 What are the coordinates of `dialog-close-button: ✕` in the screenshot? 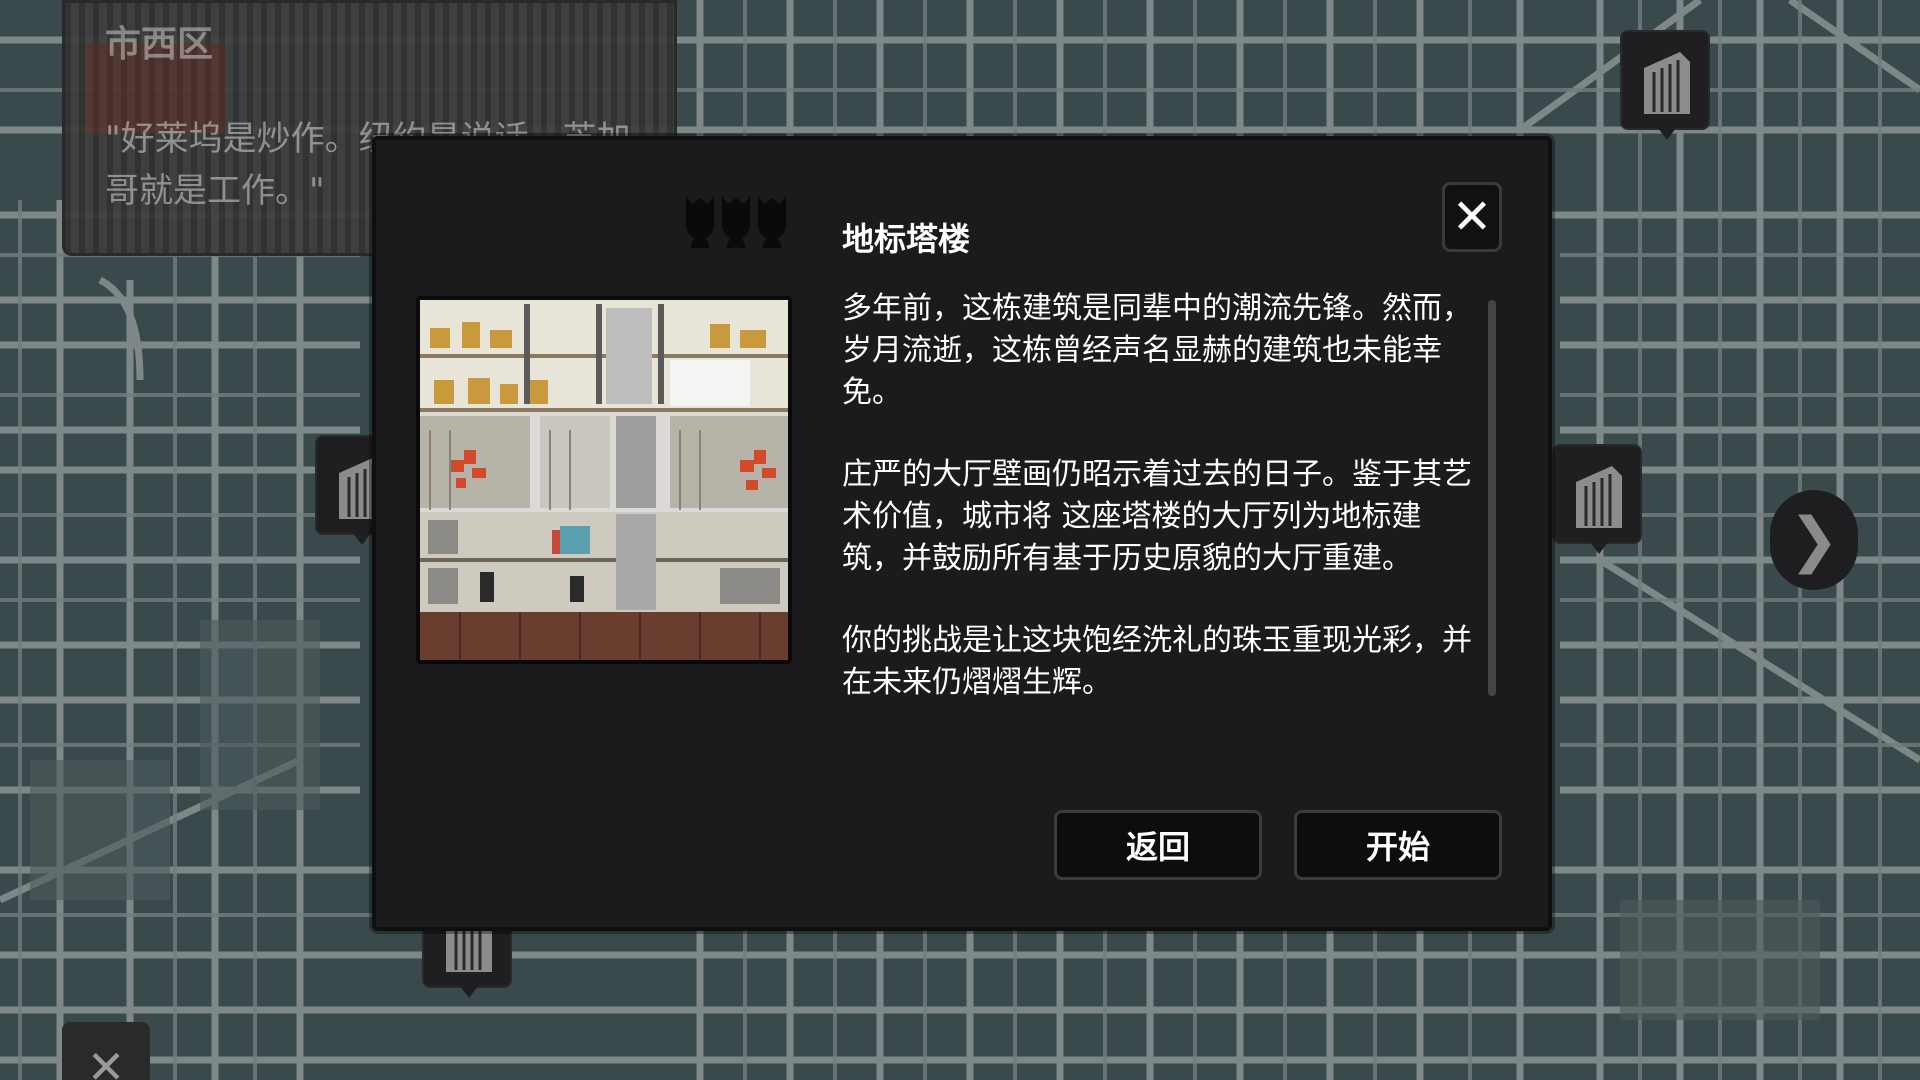 It's located at (1472, 217).